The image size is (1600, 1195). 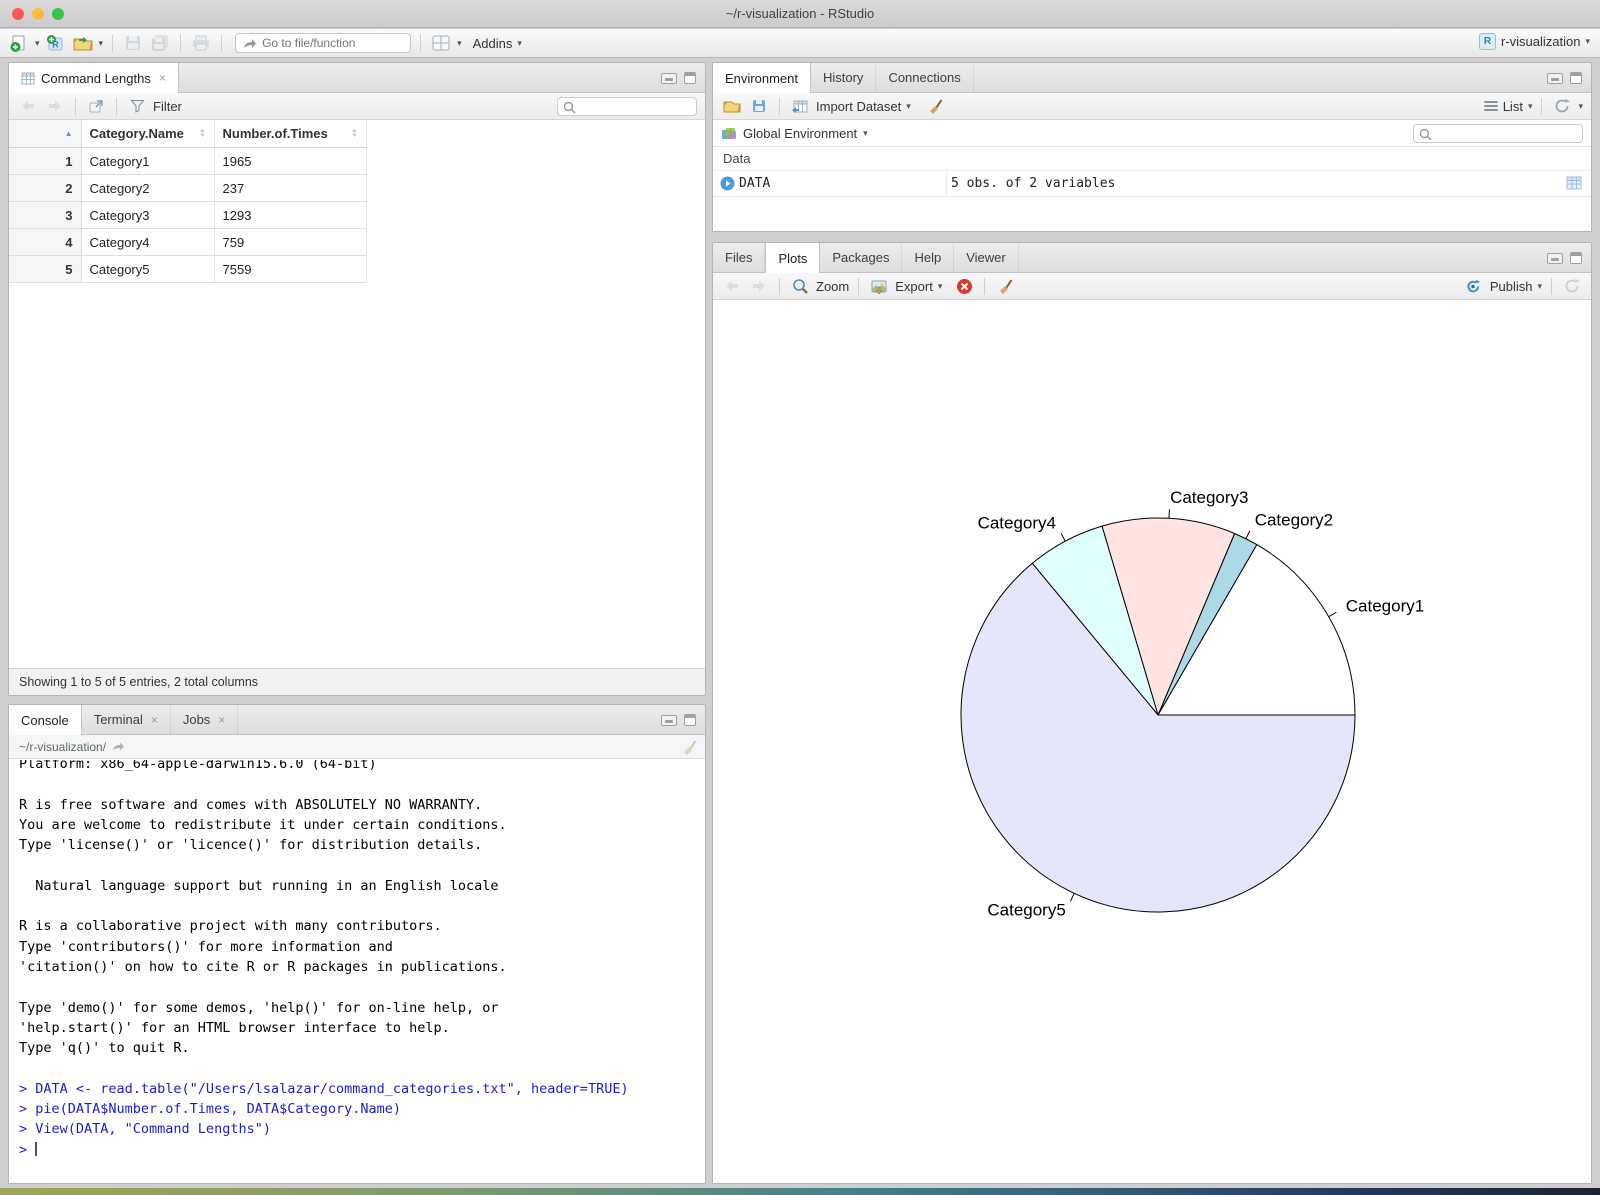 I want to click on zoom-plot-label: Zoom, so click(x=832, y=286).